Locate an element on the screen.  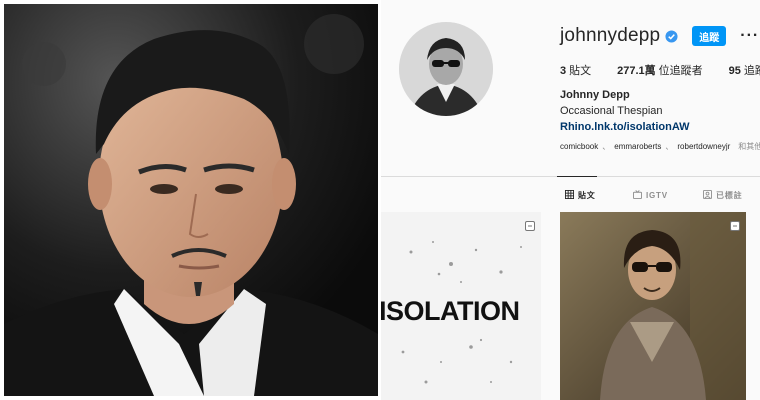
tab-igtv: IGTV is located at coordinates (650, 195).